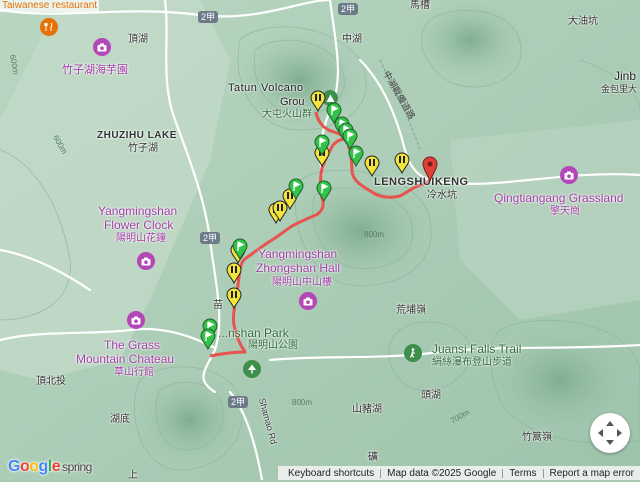 The height and width of the screenshot is (482, 640). What do you see at coordinates (266, 88) in the screenshot?
I see `tatun-label-1: Tatun Volcano` at bounding box center [266, 88].